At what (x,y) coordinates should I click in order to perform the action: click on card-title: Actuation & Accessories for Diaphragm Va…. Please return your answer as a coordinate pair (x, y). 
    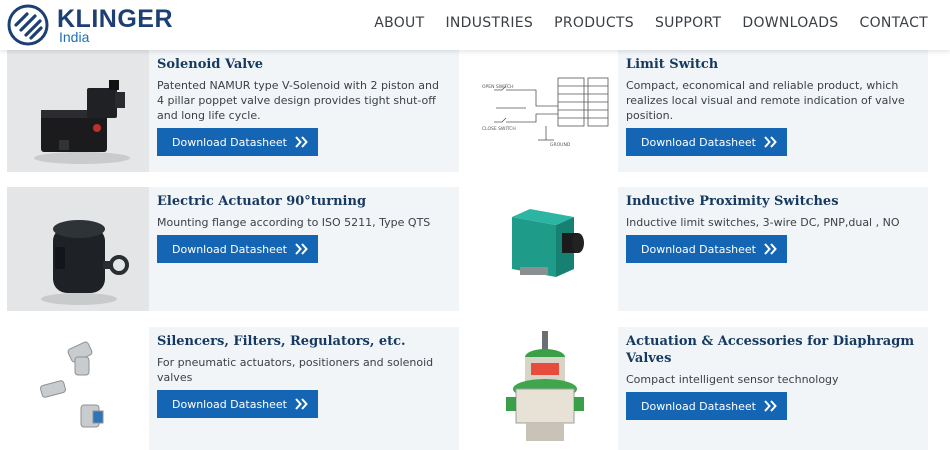
    Looking at the image, I should click on (770, 350).